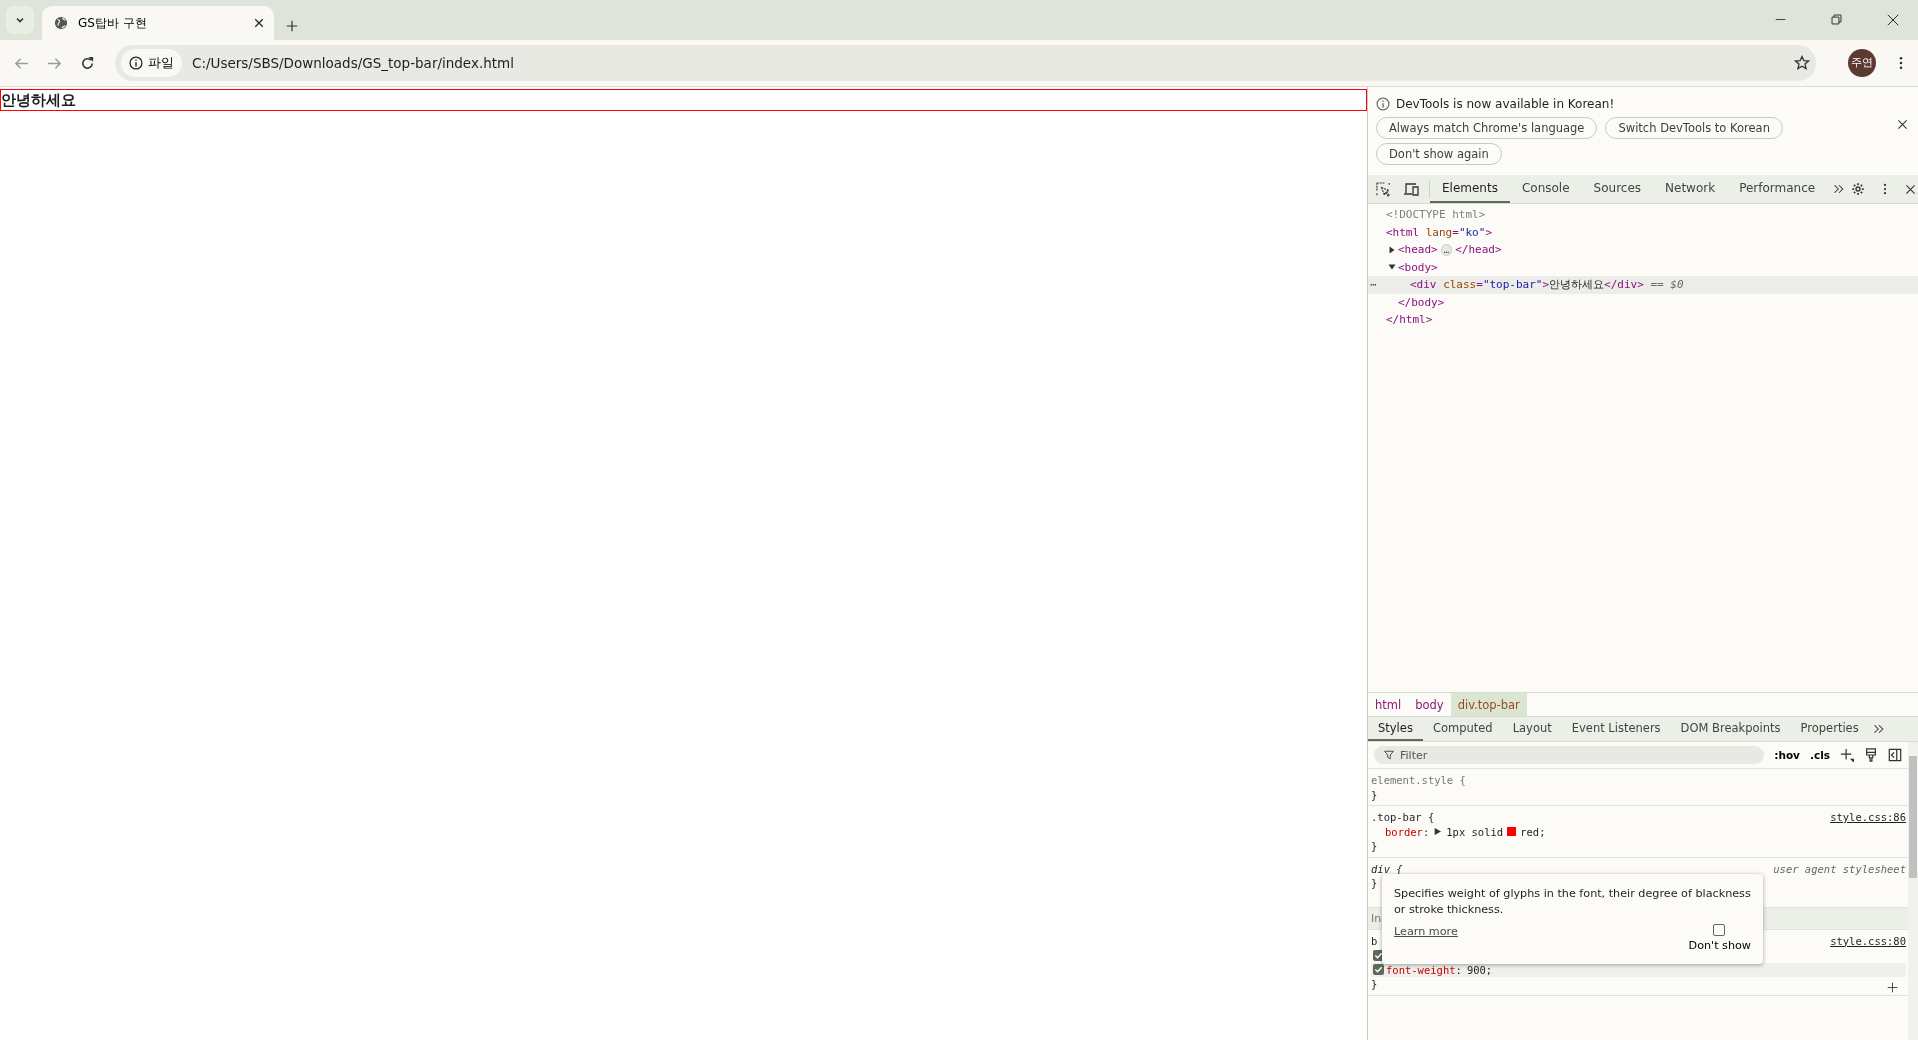 This screenshot has width=1918, height=1040. What do you see at coordinates (1666, 285) in the screenshot?
I see `node-reference: == $0` at bounding box center [1666, 285].